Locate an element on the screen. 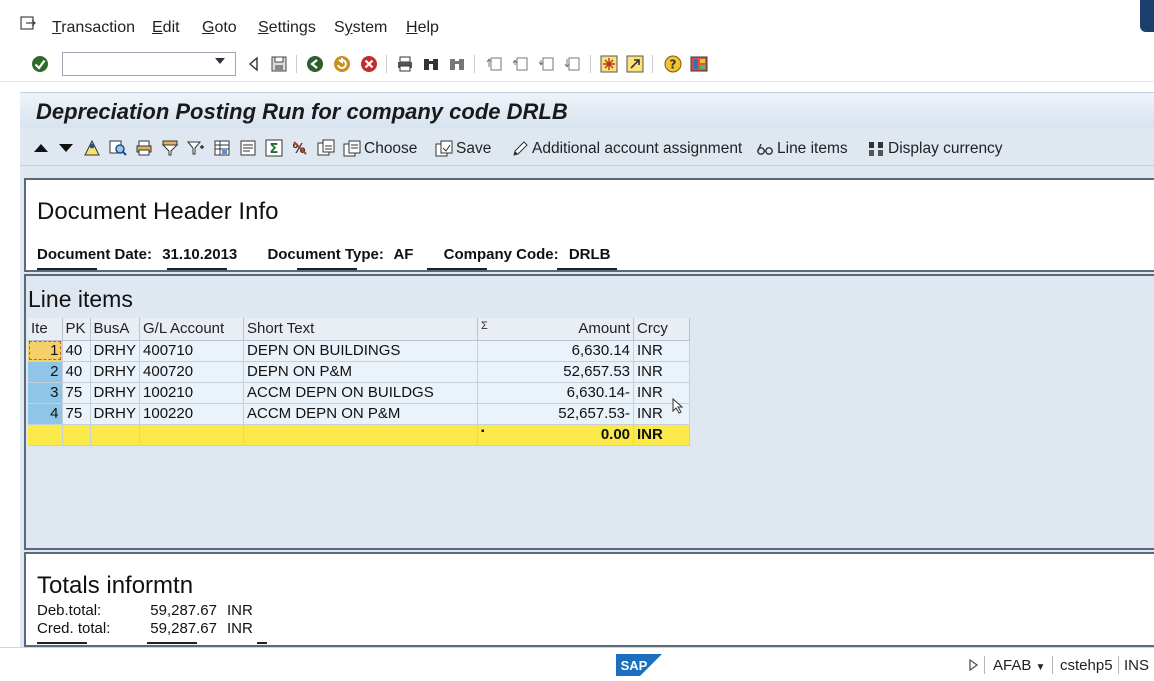 This screenshot has width=1154, height=681. column-header-currency: Crcy is located at coordinates (662, 329).